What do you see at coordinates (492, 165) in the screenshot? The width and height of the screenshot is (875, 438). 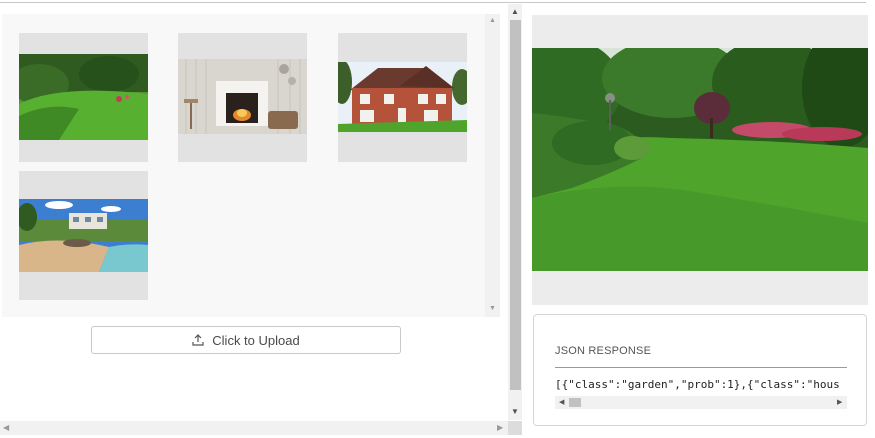 I see `gallery-scrollbar: ▲ ▼` at bounding box center [492, 165].